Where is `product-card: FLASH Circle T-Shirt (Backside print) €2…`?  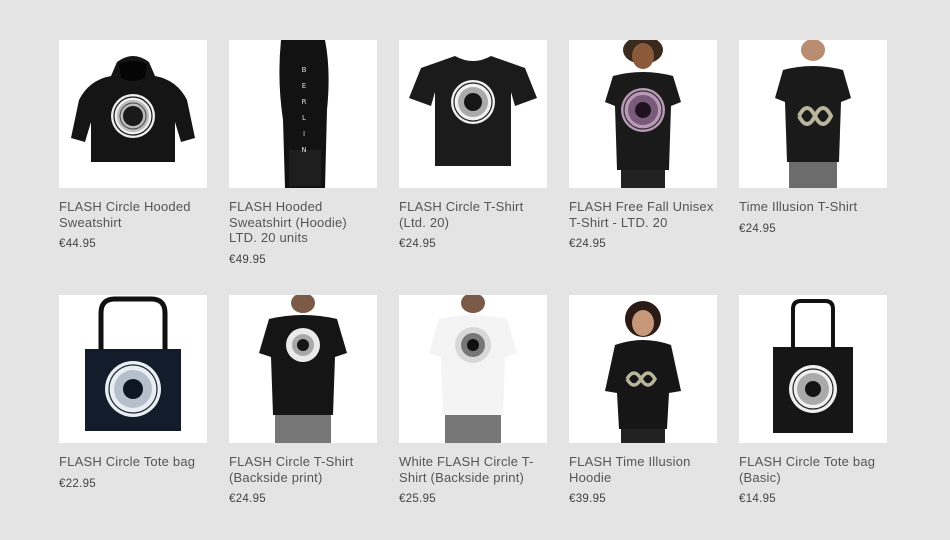
product-card: FLASH Circle T-Shirt (Backside print) €2… is located at coordinates (303, 400).